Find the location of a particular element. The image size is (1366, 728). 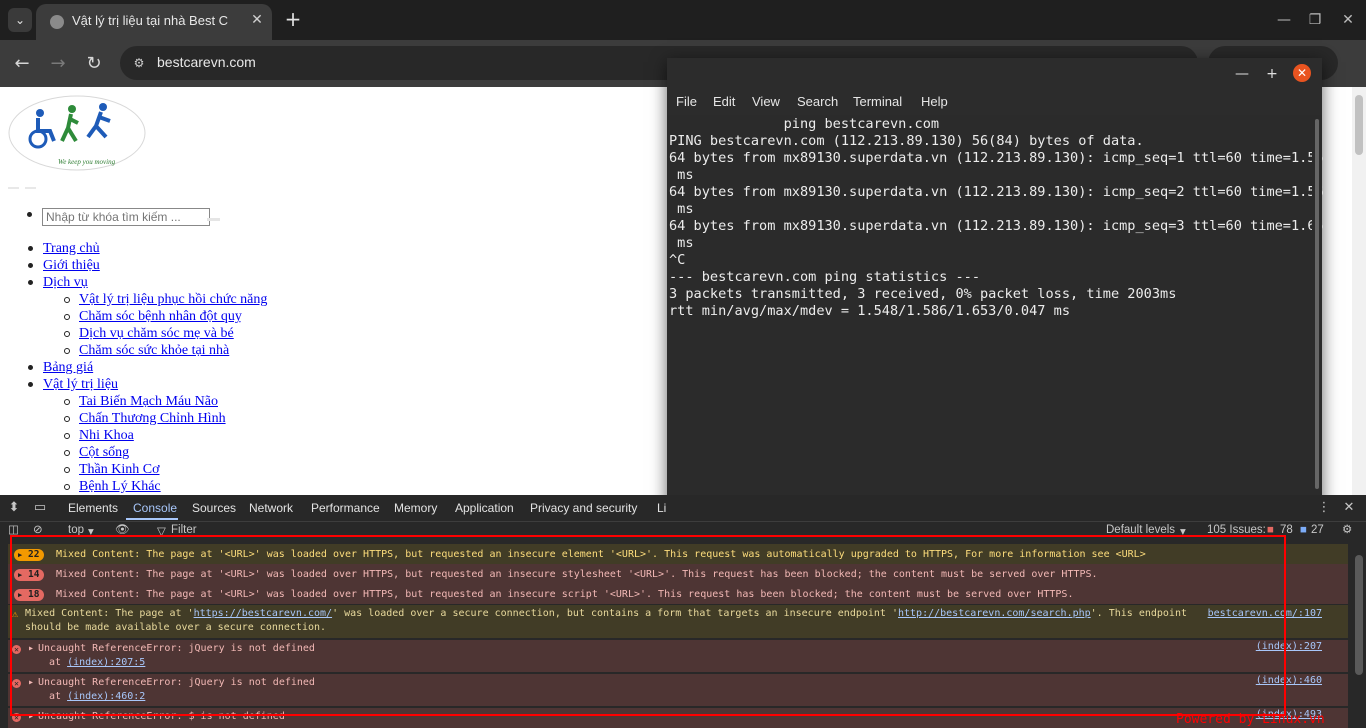

arrow-left-icon: ← is located at coordinates (22, 63).